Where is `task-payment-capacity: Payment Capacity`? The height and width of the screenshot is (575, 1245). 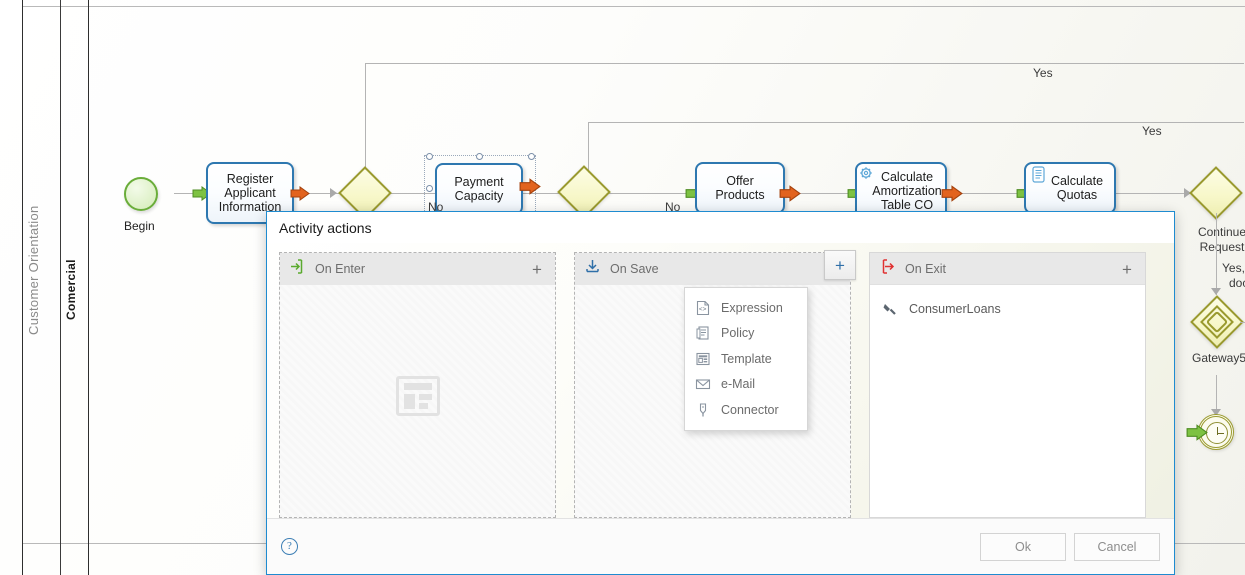
task-payment-capacity: Payment Capacity is located at coordinates (479, 189).